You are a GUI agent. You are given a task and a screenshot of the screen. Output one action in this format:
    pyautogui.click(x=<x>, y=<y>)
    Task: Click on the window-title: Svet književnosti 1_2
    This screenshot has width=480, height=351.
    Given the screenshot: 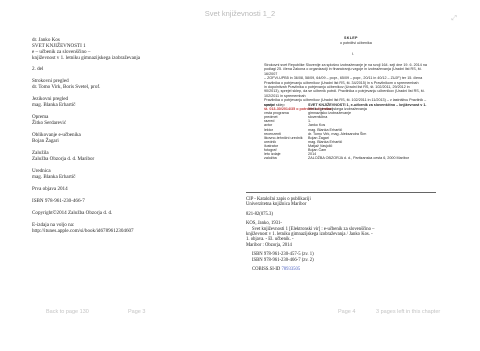 What is the action you would take?
    pyautogui.click(x=240, y=13)
    